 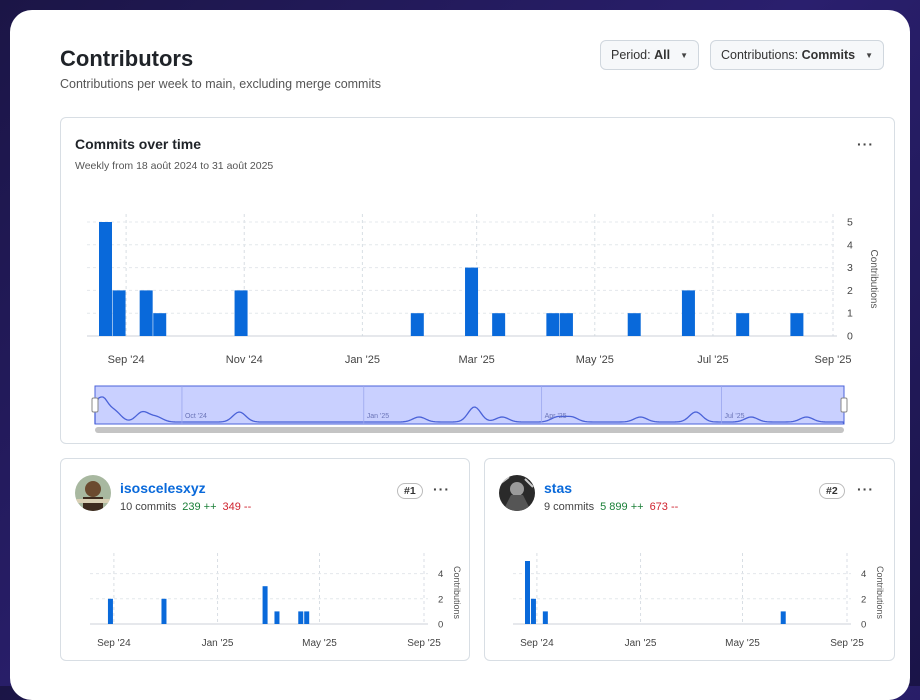 What do you see at coordinates (633, 55) in the screenshot?
I see `period-label: Period:` at bounding box center [633, 55].